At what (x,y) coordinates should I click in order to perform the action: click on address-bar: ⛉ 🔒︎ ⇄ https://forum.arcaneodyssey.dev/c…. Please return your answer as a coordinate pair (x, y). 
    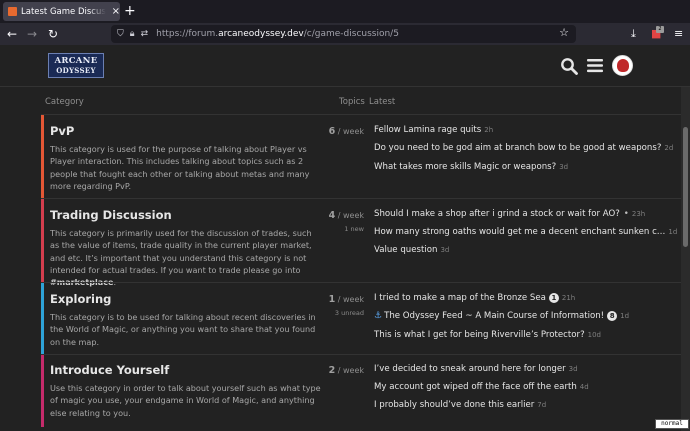
    Looking at the image, I should click on (343, 34).